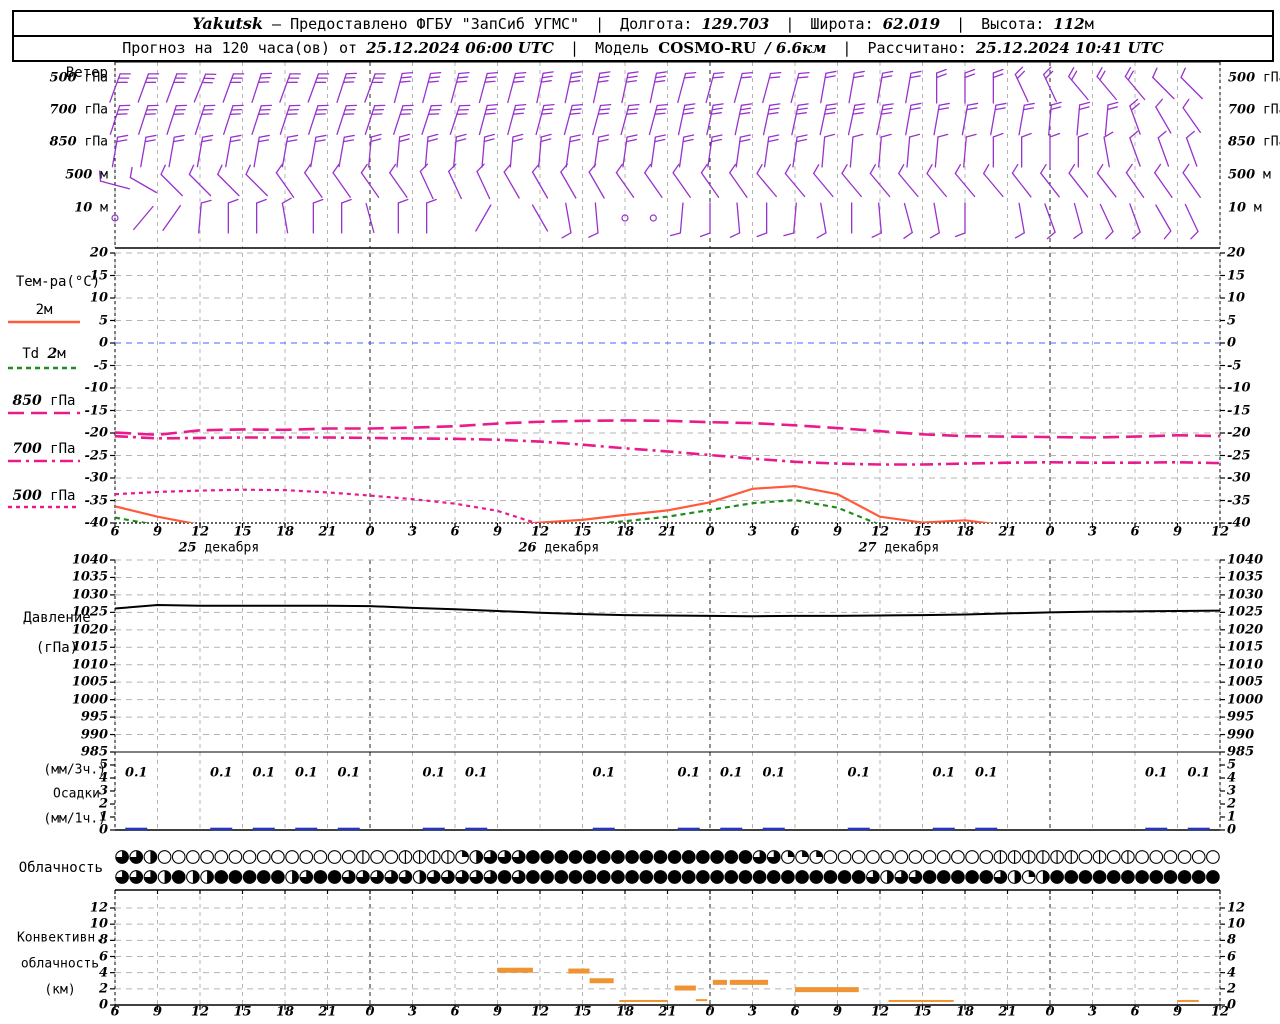 The height and width of the screenshot is (1024, 1280). Describe the element at coordinates (1239, 410) in the screenshot. I see `temp-ytick-right: -15` at that location.